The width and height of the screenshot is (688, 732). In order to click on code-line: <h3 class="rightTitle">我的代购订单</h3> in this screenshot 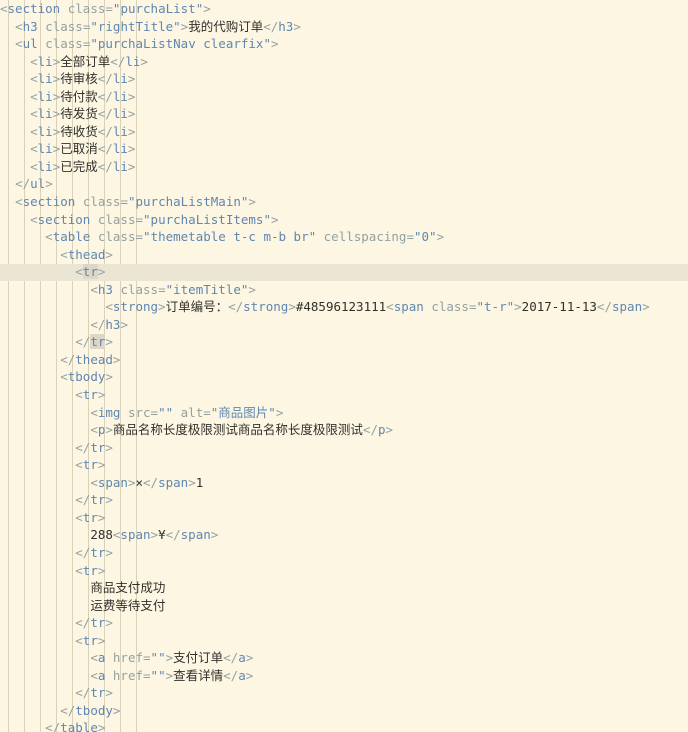, I will do `click(344, 27)`.